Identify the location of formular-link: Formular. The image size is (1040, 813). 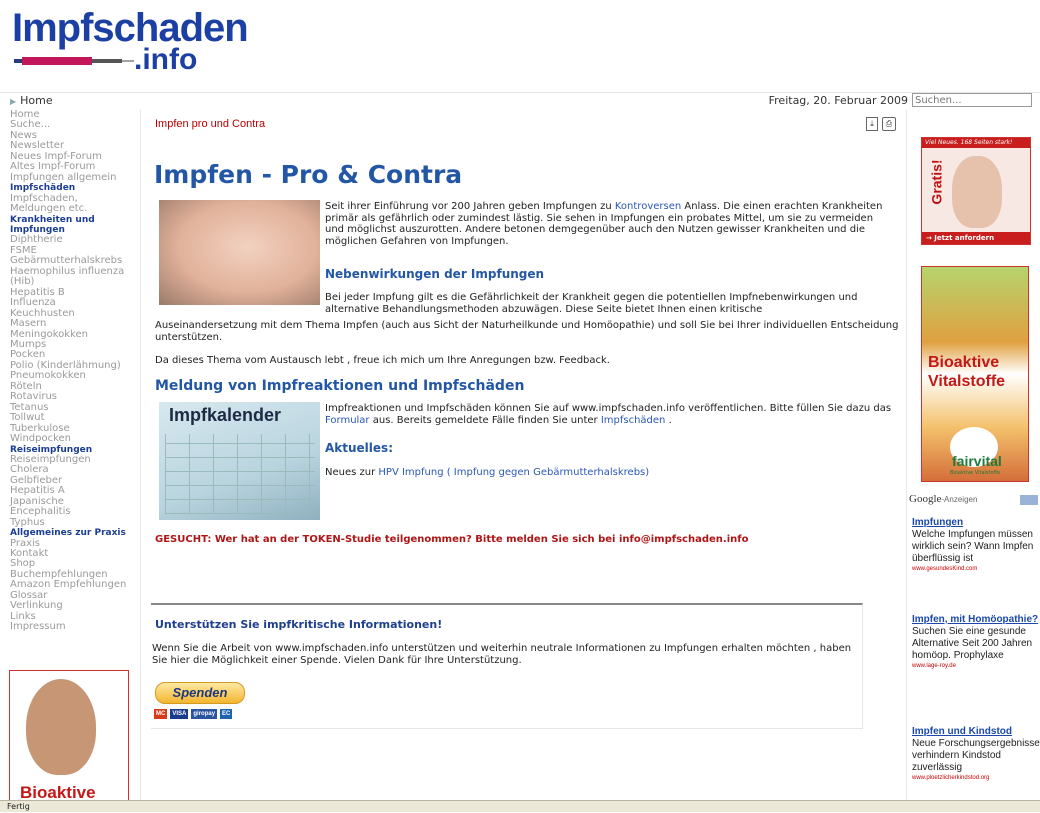
(347, 420).